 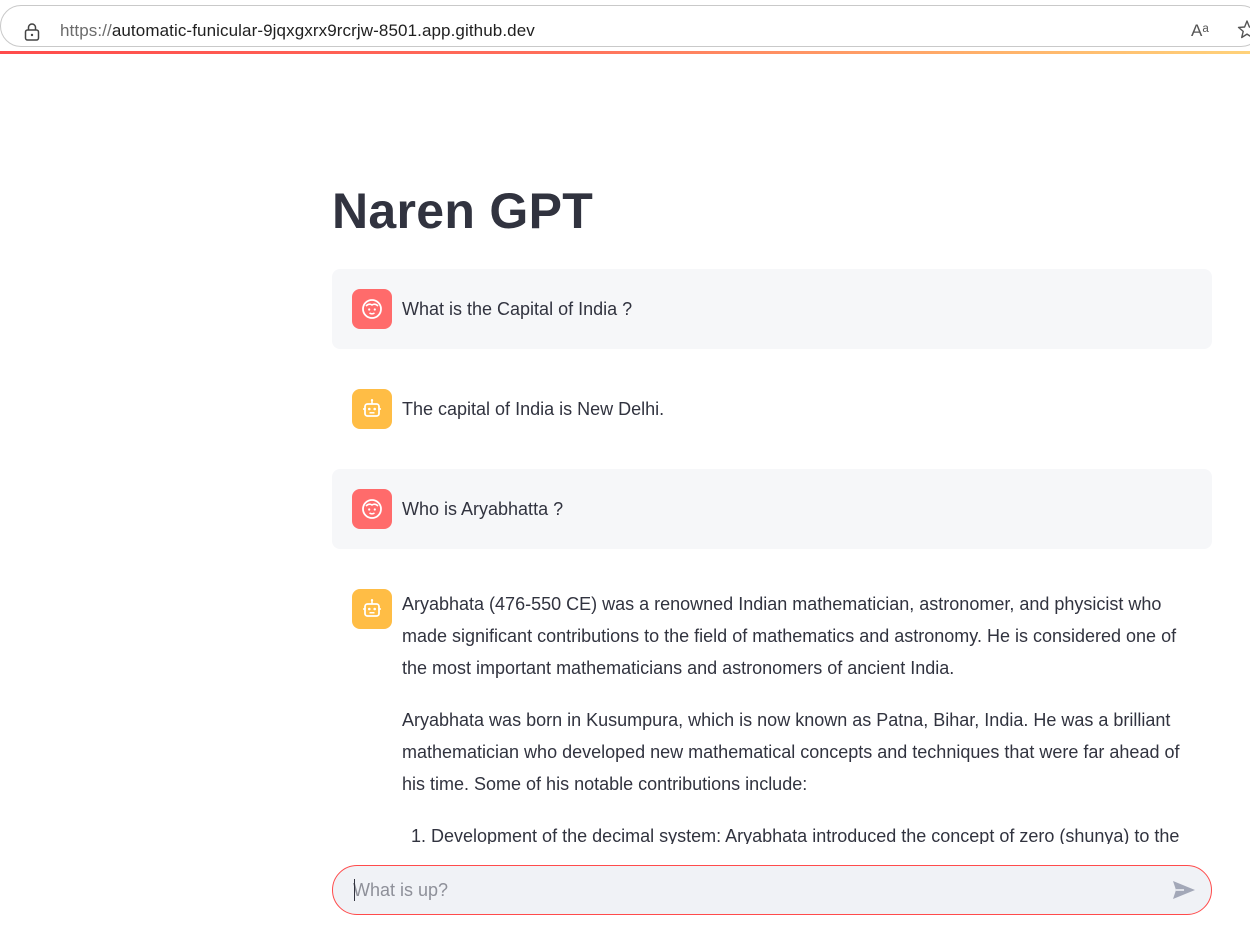 I want to click on read-aloud-icon: Aᵃ, so click(x=1203, y=32).